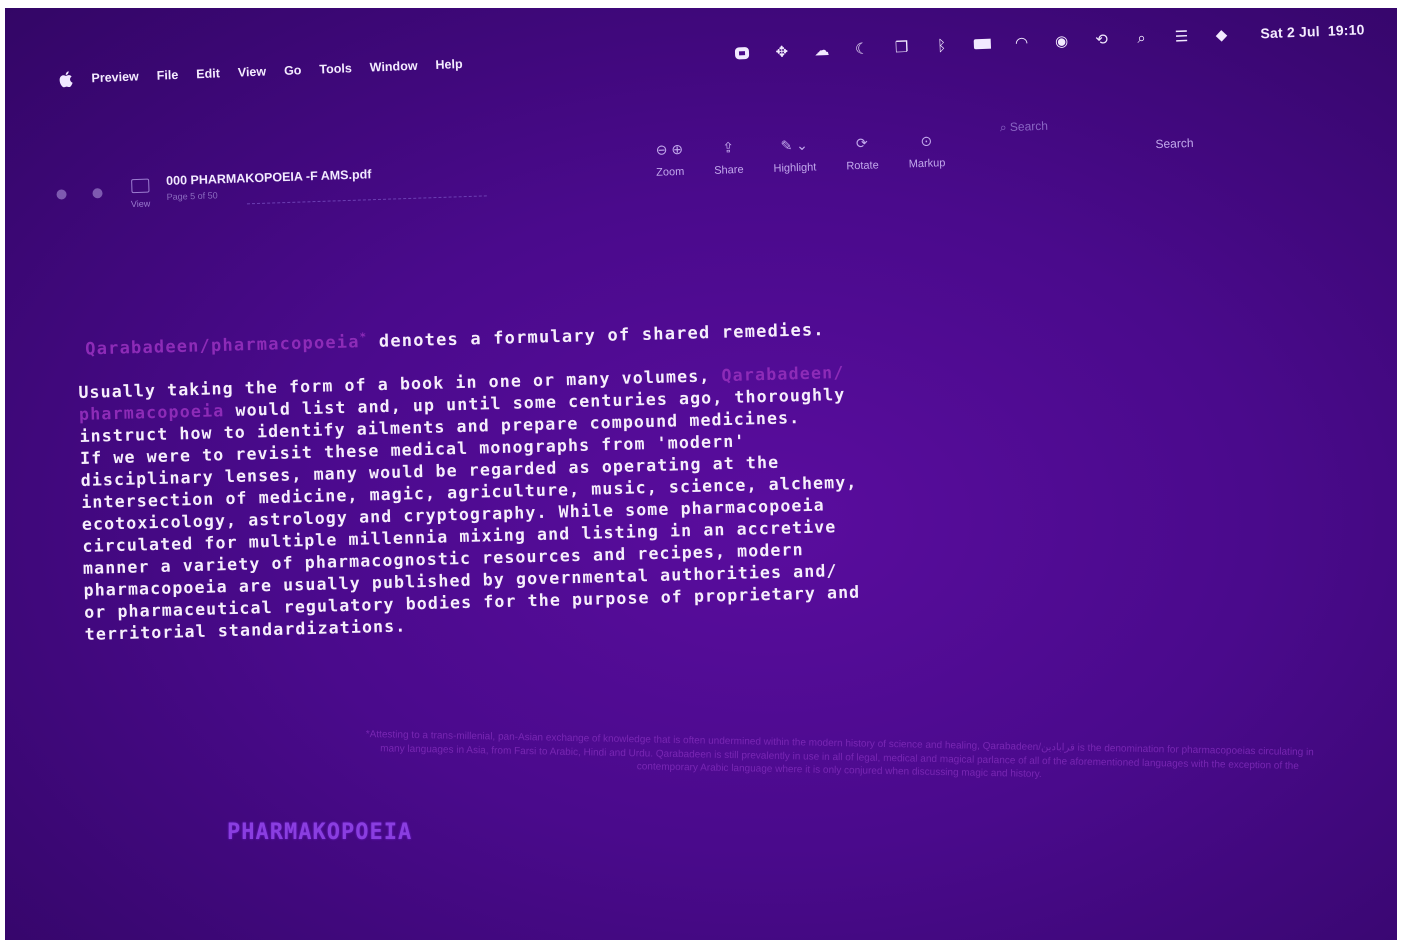 The width and height of the screenshot is (1402, 942). I want to click on status-area: ✥ ☁ ☾ ❐ ᛒ ◠ ◉ ⟲ ⌕ ☰ ◆ Sat 2 Jul 19:10, so click(1048, 41).